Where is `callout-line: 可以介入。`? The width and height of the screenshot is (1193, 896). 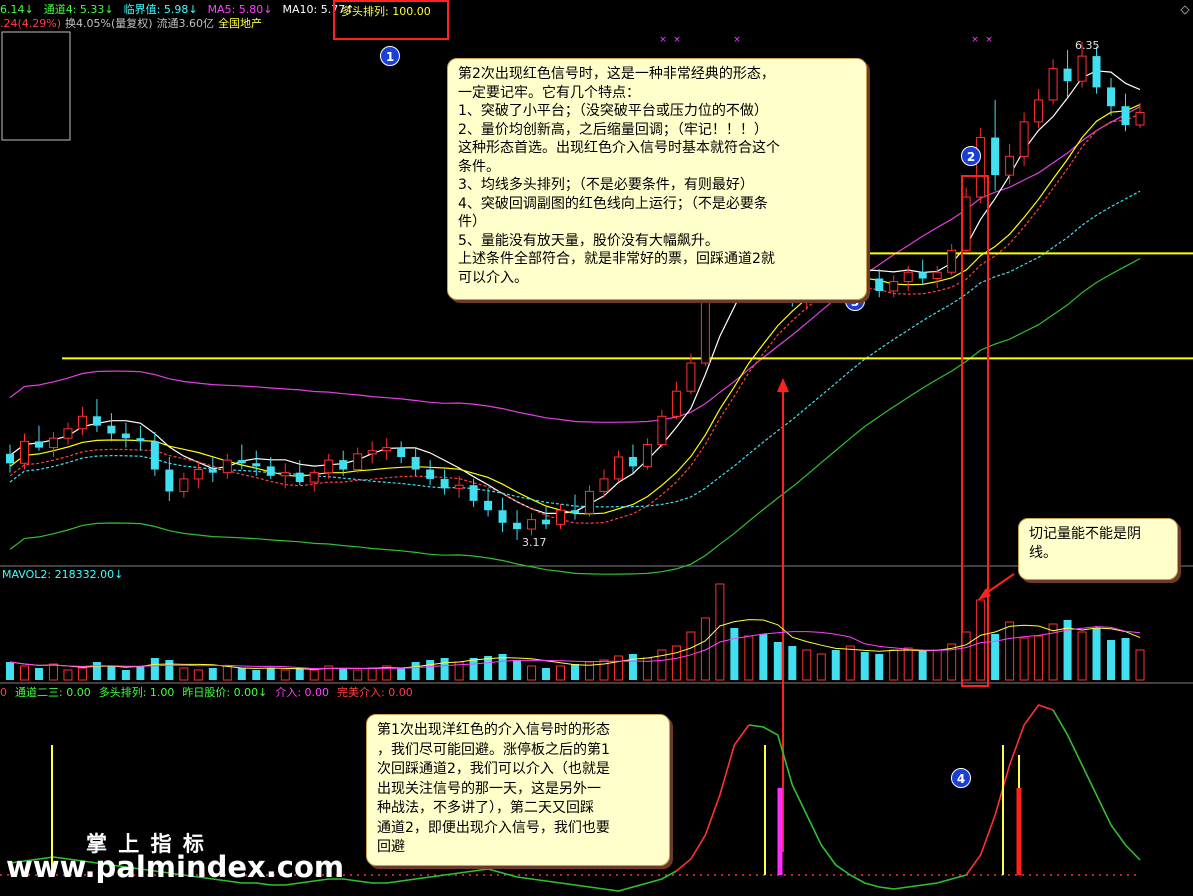
callout-line: 可以介入。 is located at coordinates (493, 277).